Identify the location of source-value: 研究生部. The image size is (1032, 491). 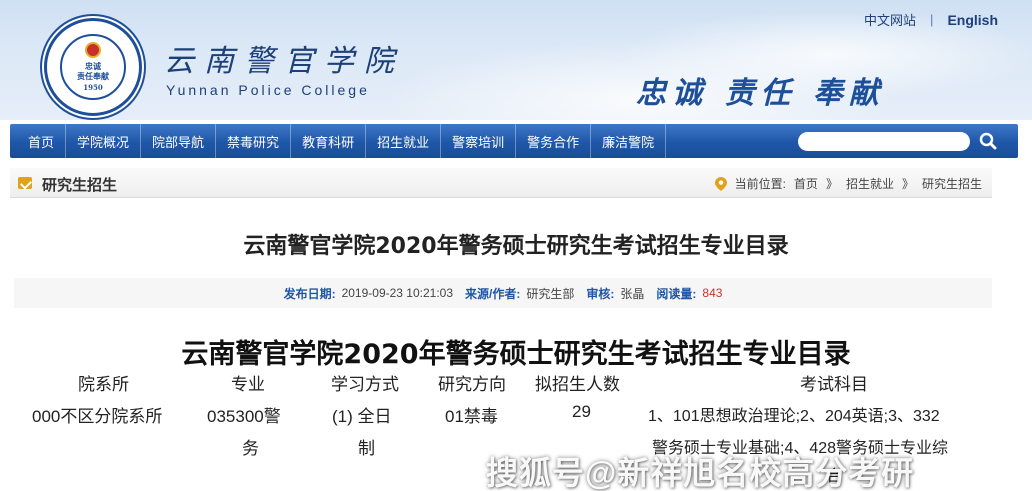
(550, 293).